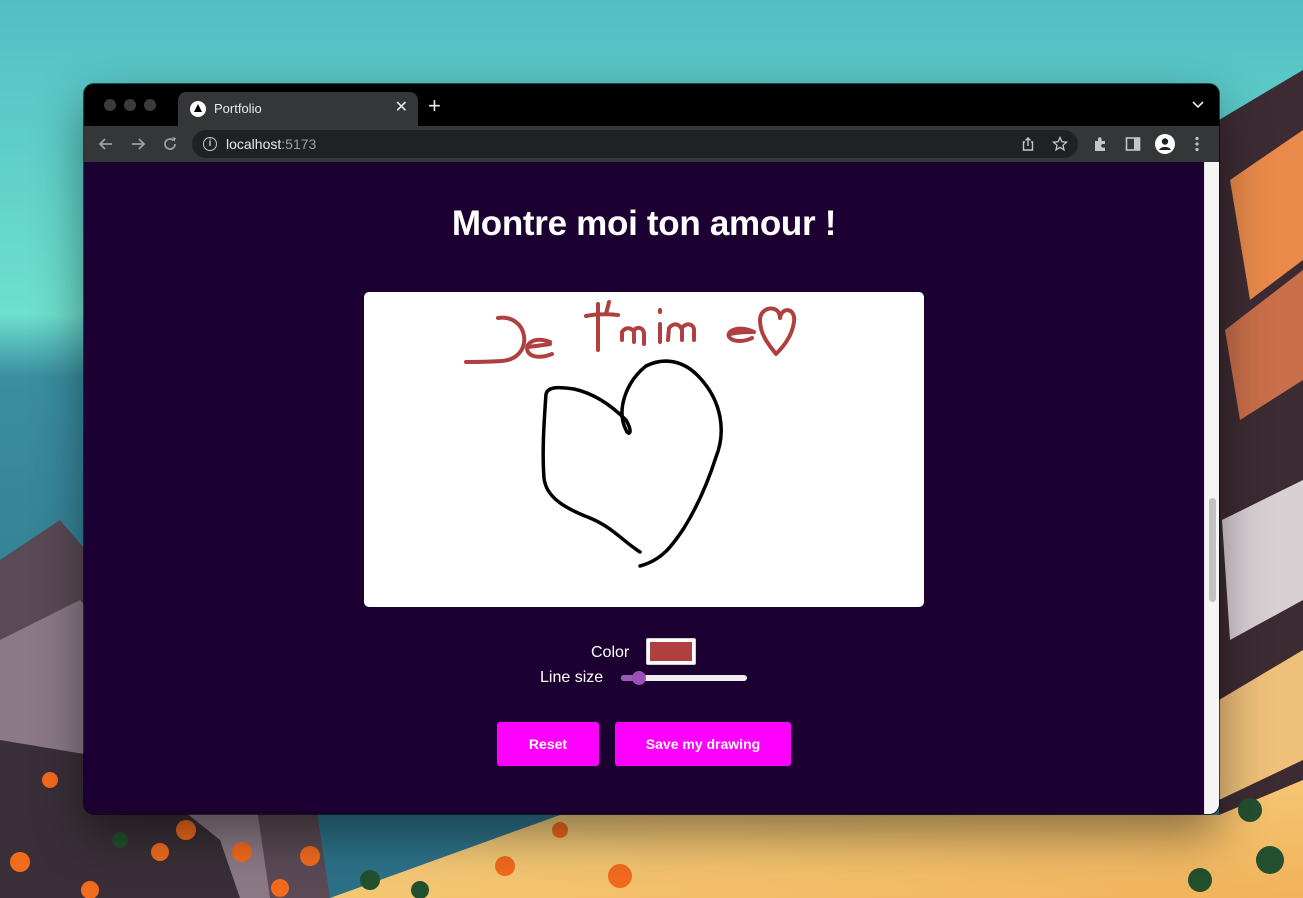 This screenshot has height=898, width=1303. Describe the element at coordinates (630, 332) in the screenshot. I see `handwritten-text-strokes` at that location.